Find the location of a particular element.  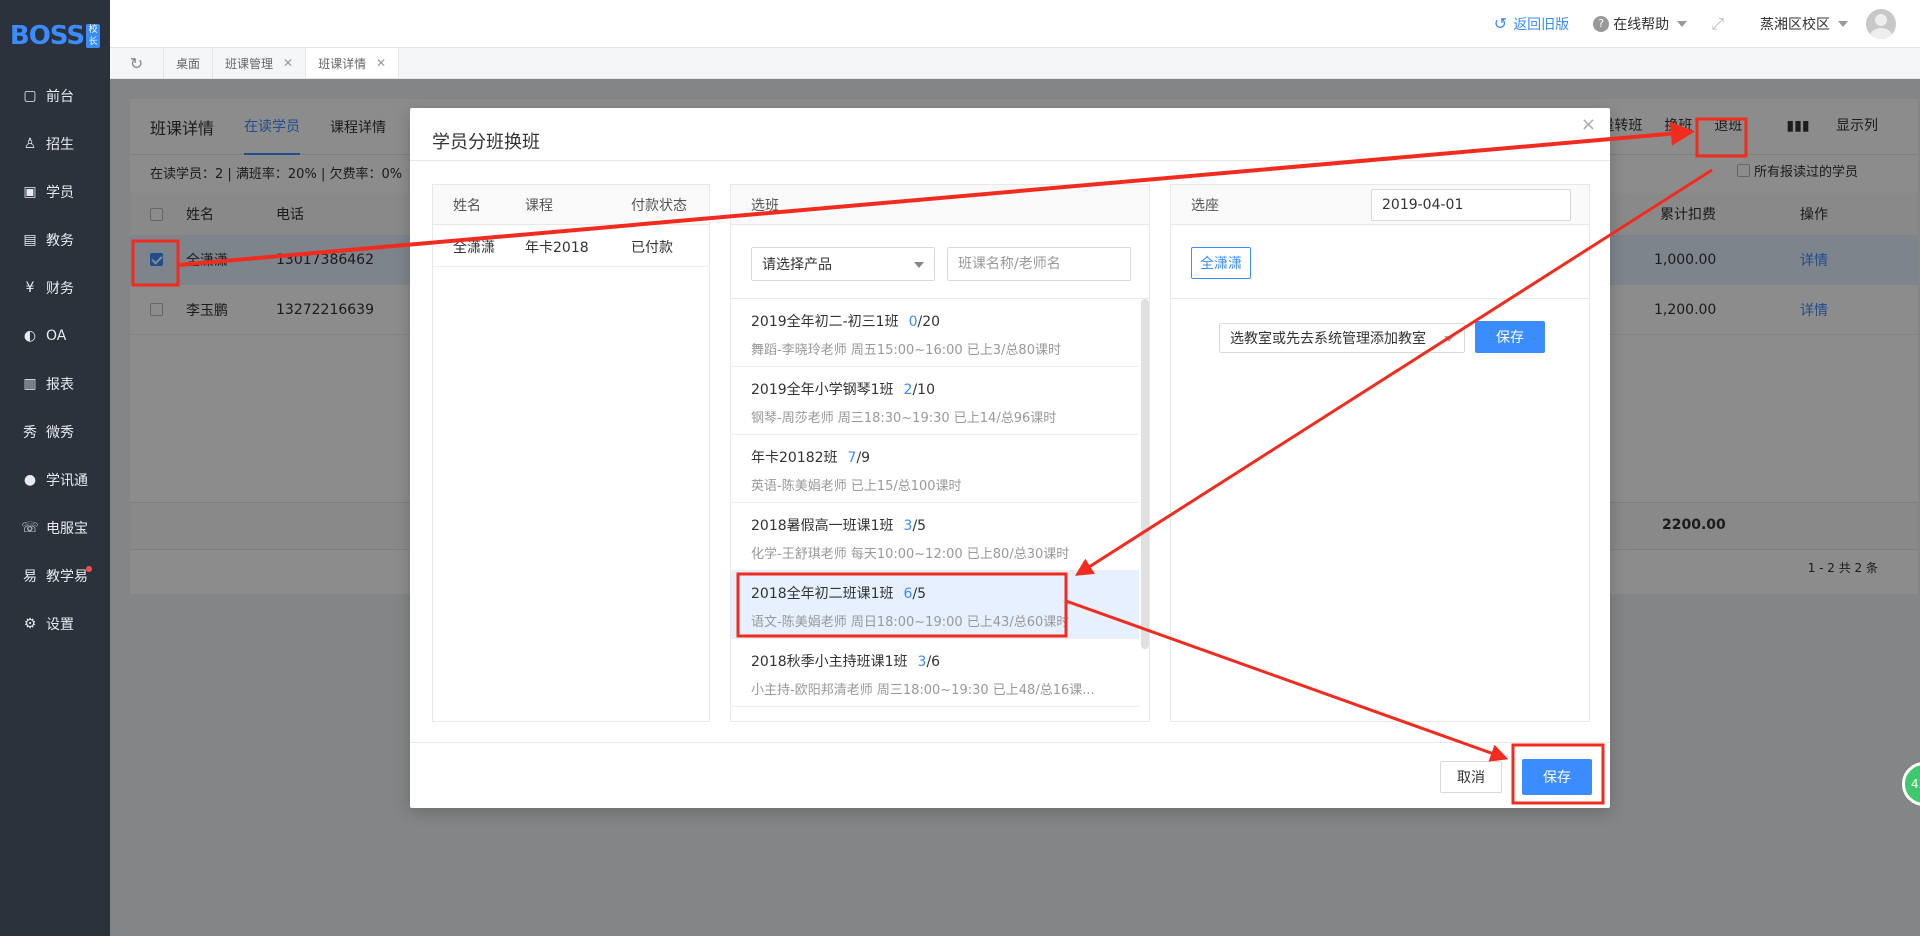

notification-dot is located at coordinates (89, 569).